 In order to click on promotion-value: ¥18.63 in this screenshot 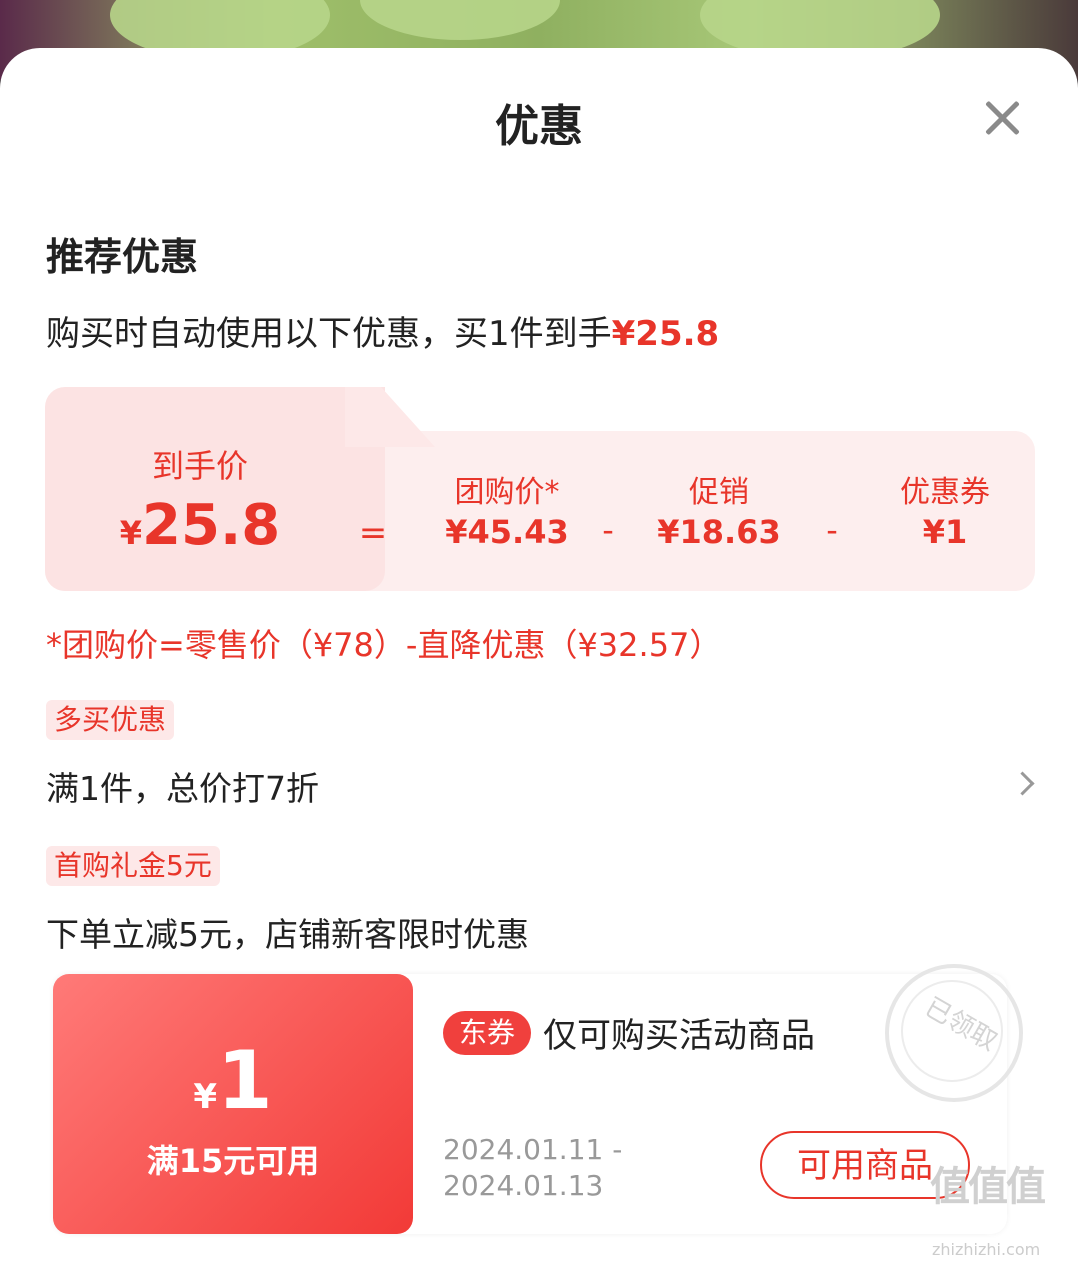, I will do `click(719, 532)`.